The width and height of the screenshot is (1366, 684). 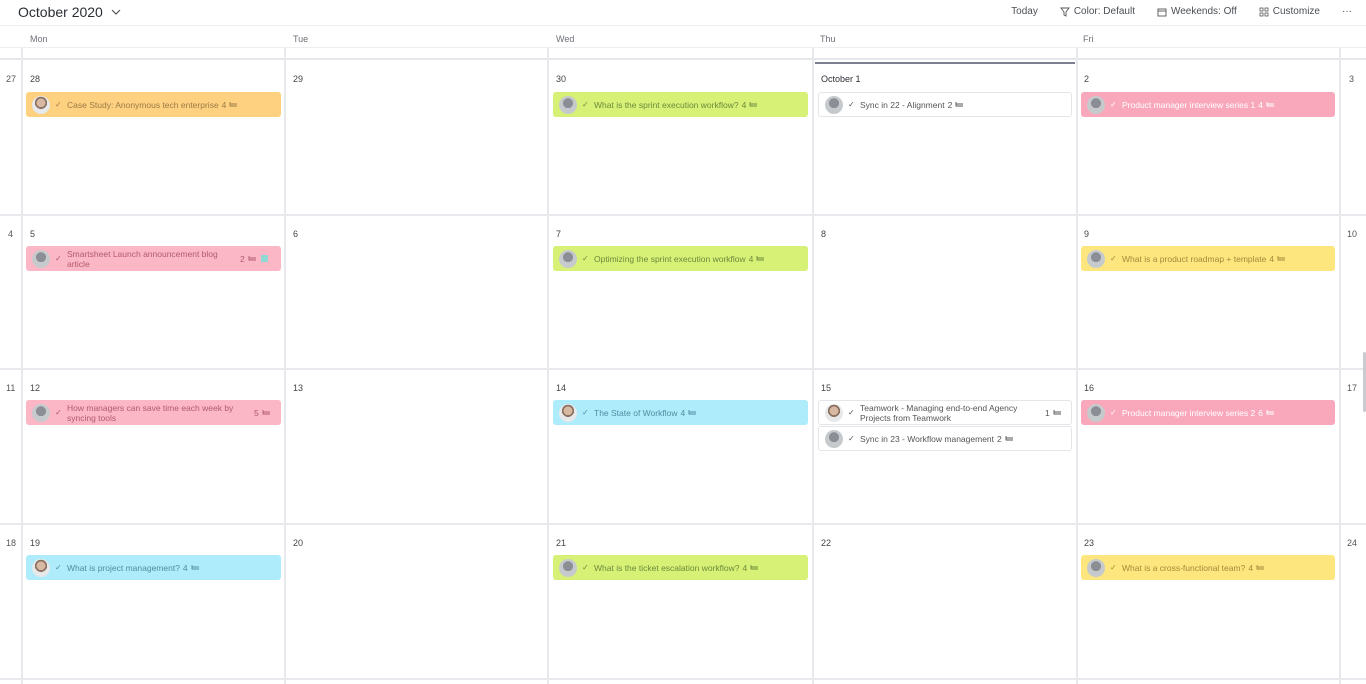 I want to click on weekends-label: Weekends: Off, so click(x=1203, y=11).